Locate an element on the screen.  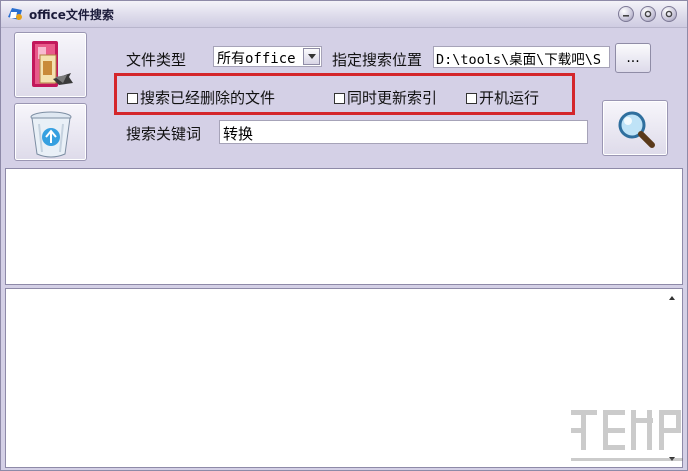
close-button is located at coordinates (669, 14).